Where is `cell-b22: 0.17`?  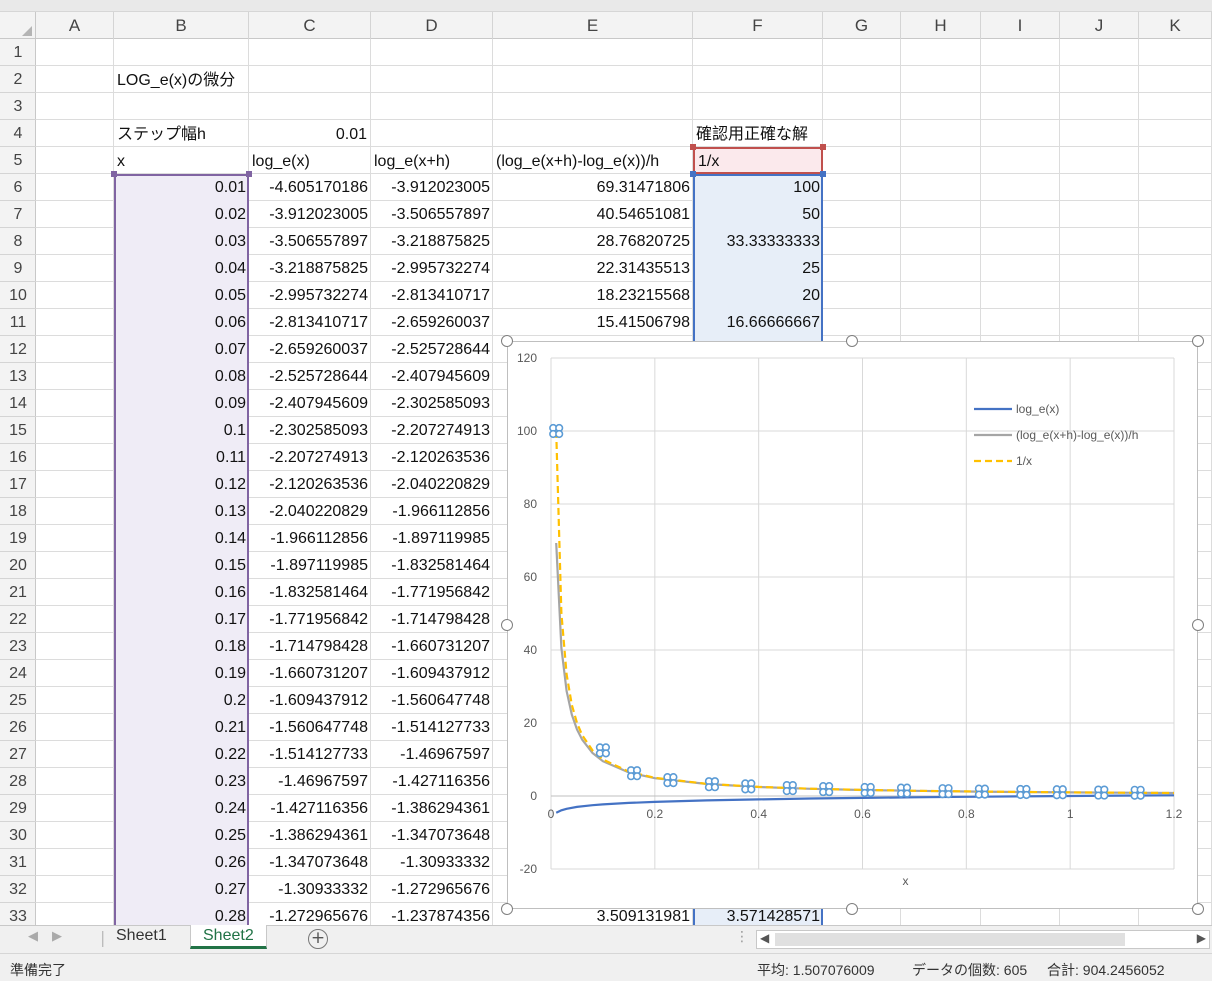 cell-b22: 0.17 is located at coordinates (181, 619).